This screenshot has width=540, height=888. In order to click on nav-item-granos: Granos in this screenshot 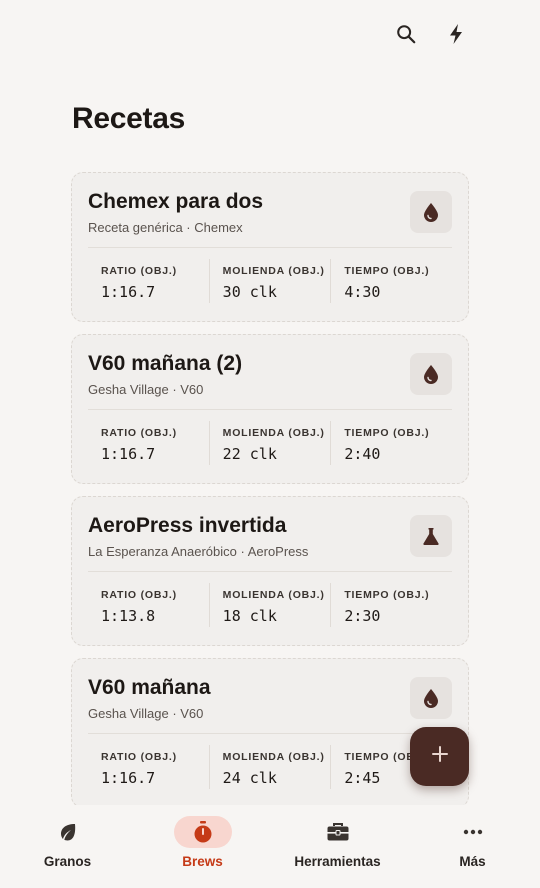, I will do `click(67, 847)`.